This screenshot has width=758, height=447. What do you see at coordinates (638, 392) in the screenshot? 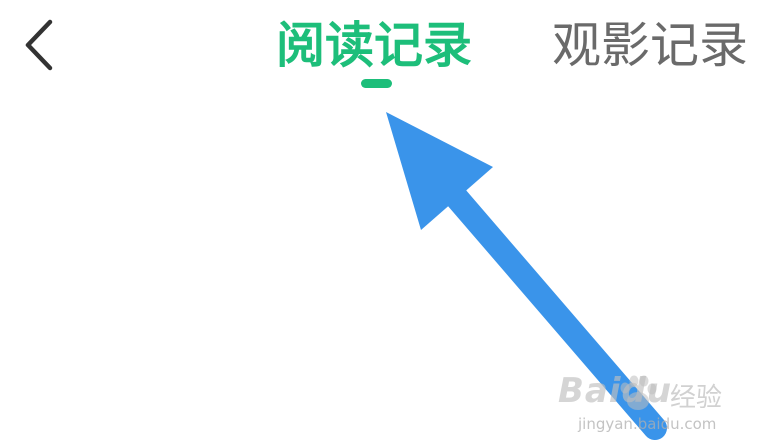
I see `paw-logo-icon` at bounding box center [638, 392].